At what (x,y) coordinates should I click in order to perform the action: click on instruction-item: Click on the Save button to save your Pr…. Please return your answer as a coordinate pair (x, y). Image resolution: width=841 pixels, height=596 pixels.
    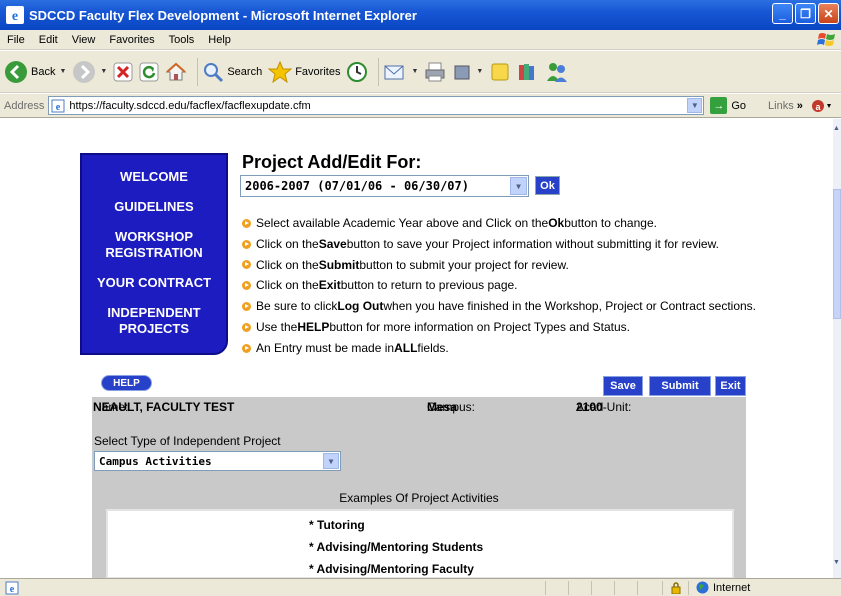
    Looking at the image, I should click on (499, 244).